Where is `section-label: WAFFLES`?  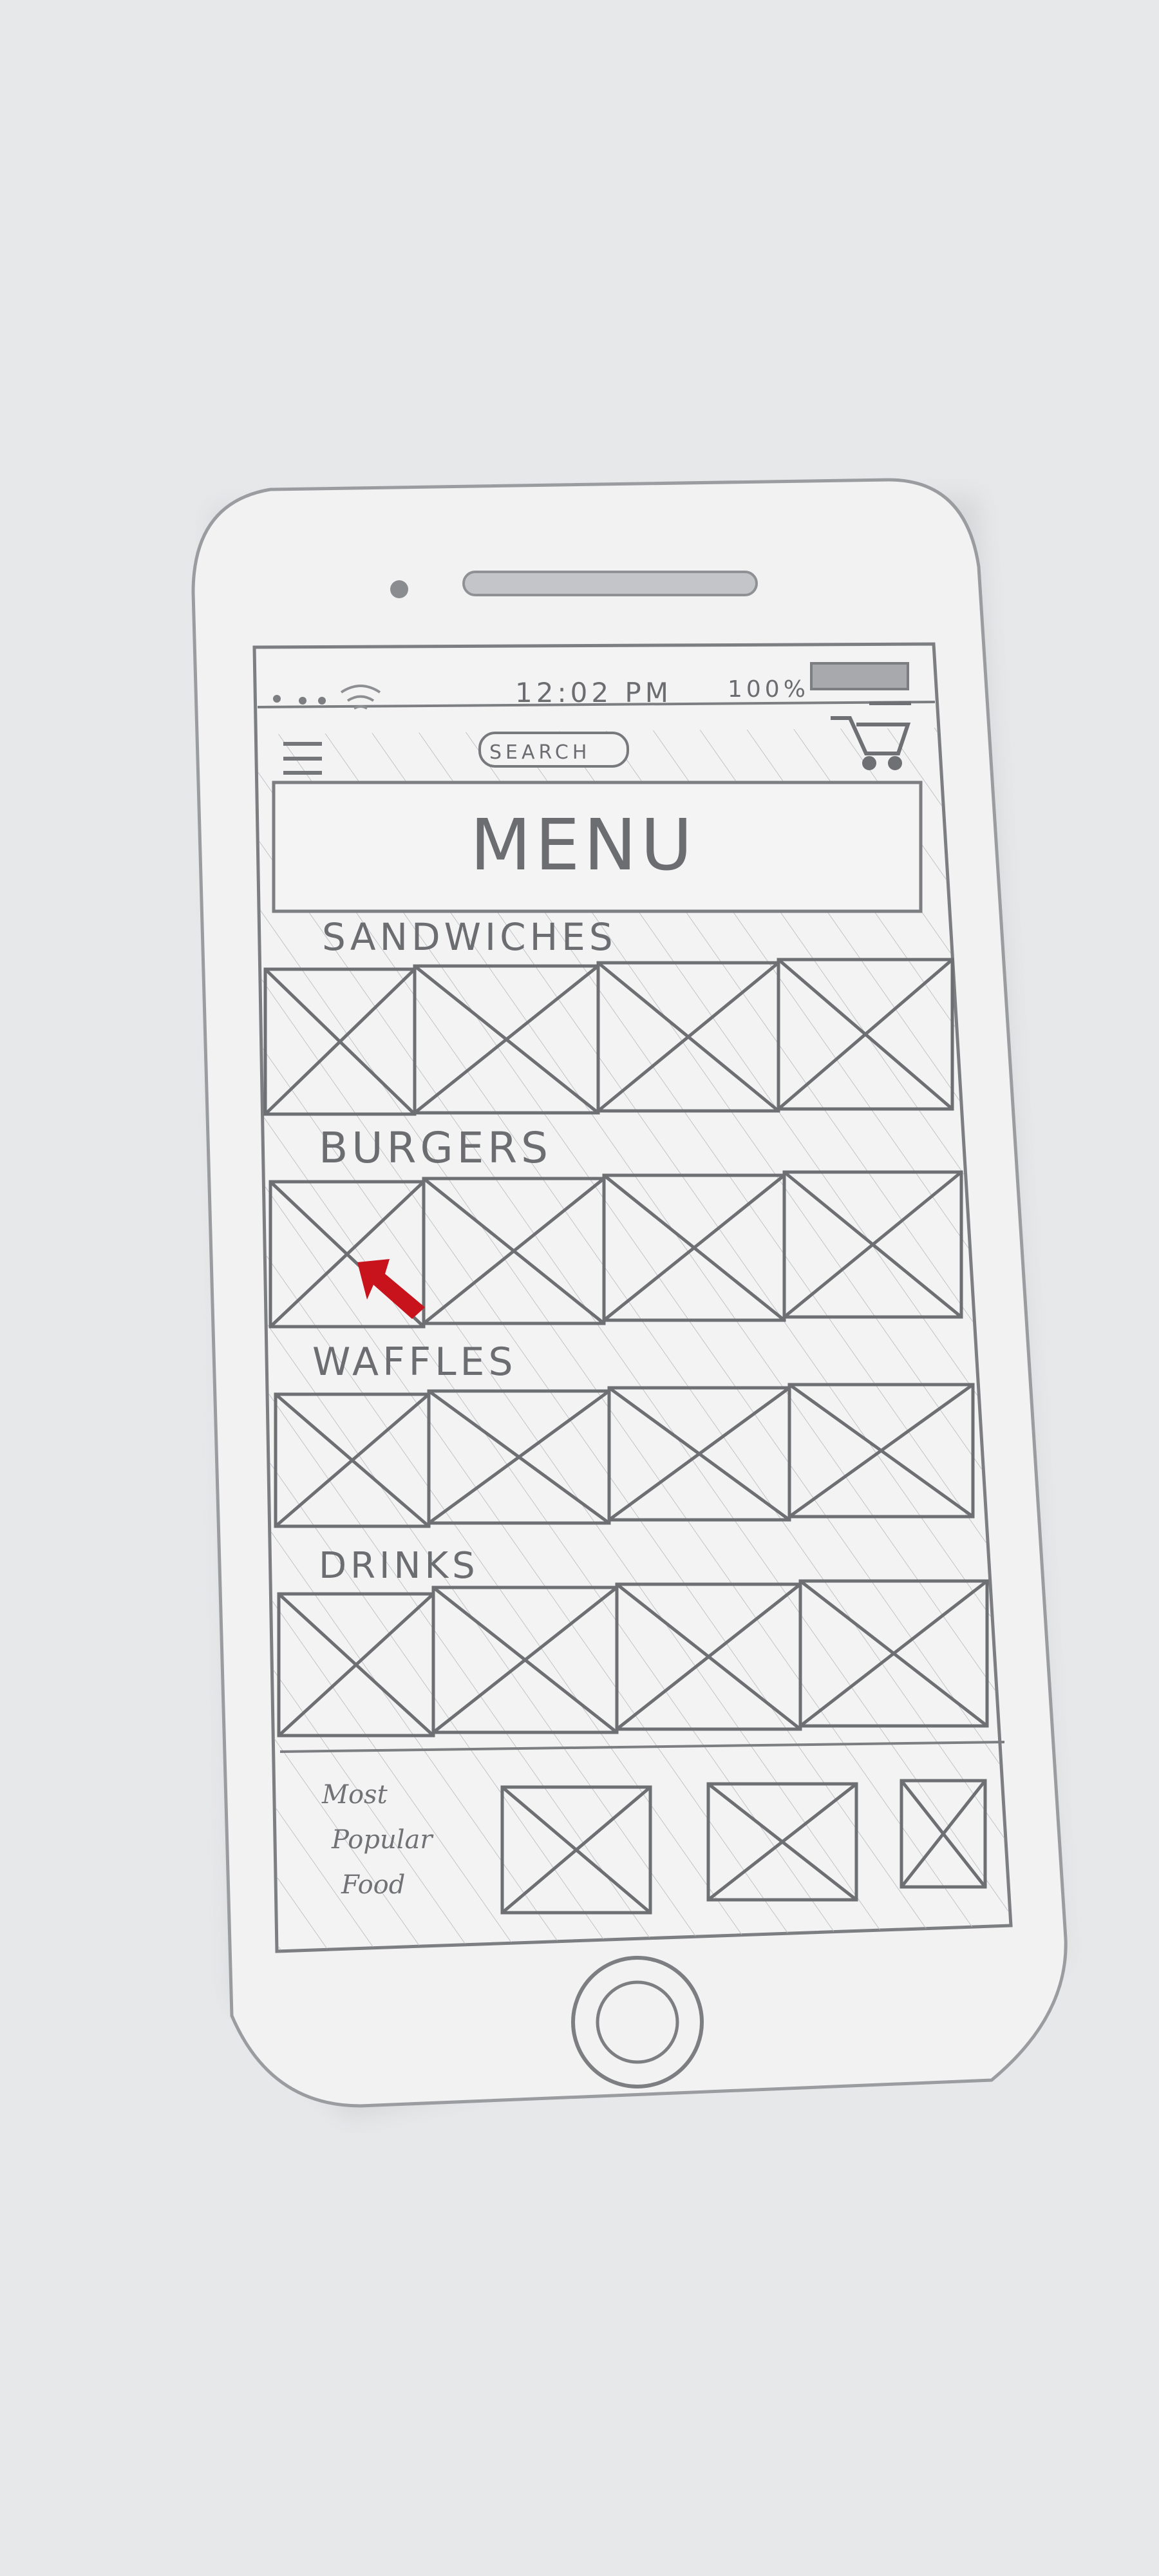 section-label: WAFFLES is located at coordinates (414, 1362).